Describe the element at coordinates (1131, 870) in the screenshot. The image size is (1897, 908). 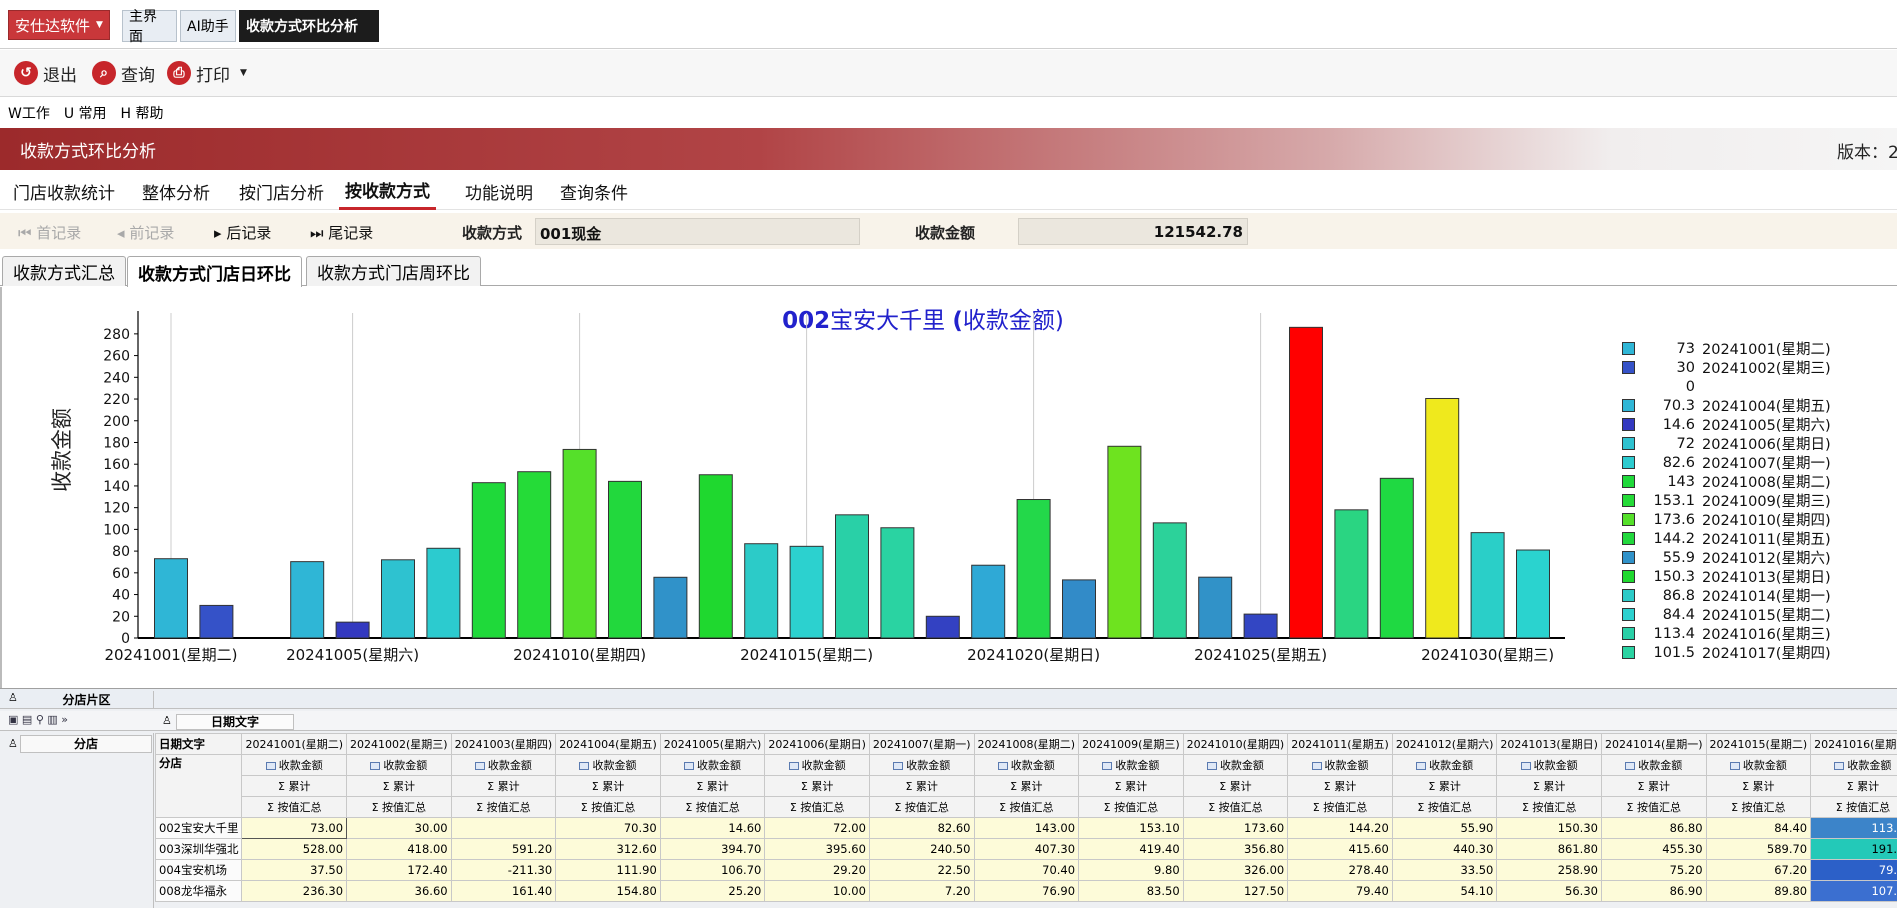
I see `value-cell: 9.80` at that location.